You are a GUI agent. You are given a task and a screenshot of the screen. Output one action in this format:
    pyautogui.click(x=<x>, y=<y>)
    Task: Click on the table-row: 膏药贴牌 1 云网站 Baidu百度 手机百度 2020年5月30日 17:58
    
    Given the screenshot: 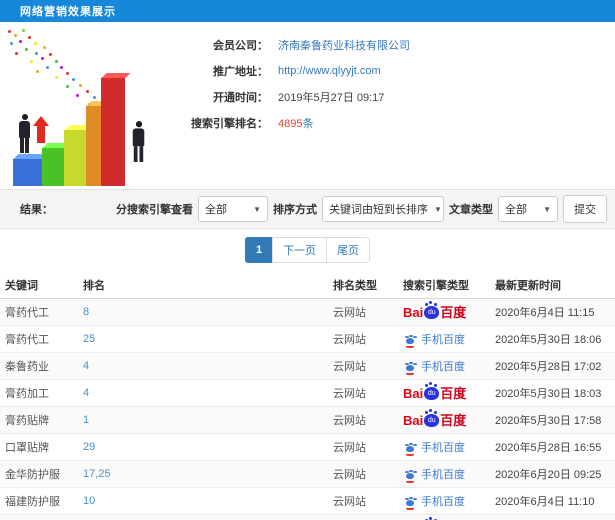 What is the action you would take?
    pyautogui.click(x=307, y=420)
    